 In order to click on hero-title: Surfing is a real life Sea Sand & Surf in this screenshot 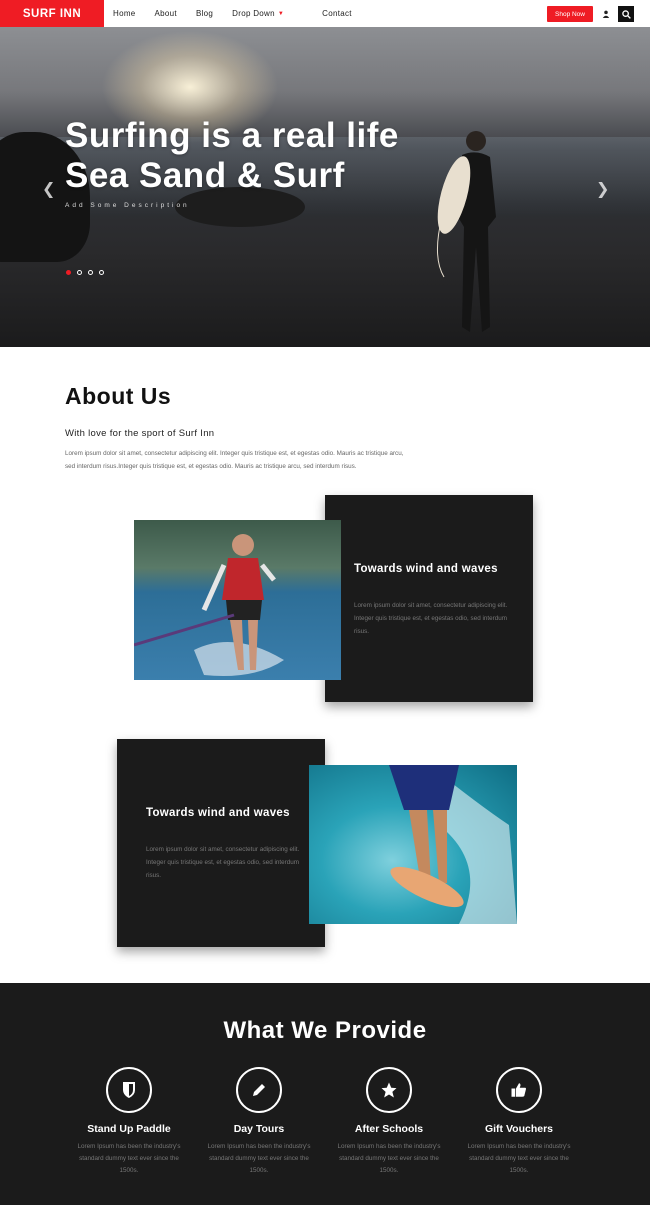, I will do `click(232, 156)`.